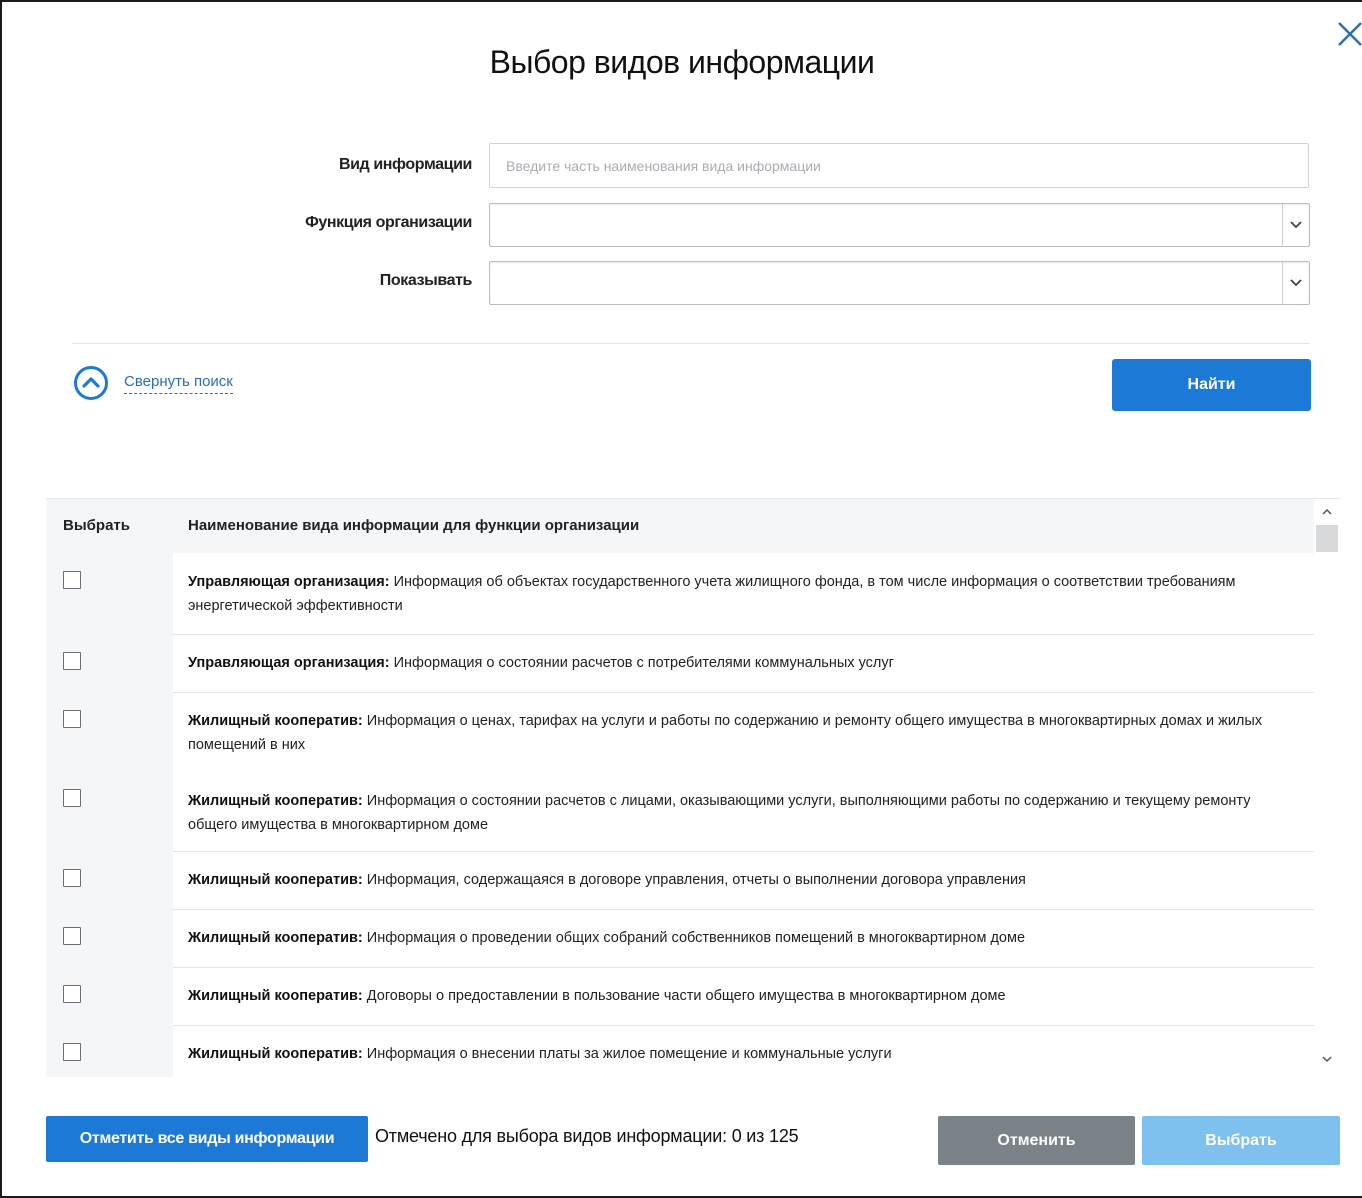 This screenshot has width=1362, height=1198. What do you see at coordinates (426, 280) in the screenshot?
I see `show-label: Показывать` at bounding box center [426, 280].